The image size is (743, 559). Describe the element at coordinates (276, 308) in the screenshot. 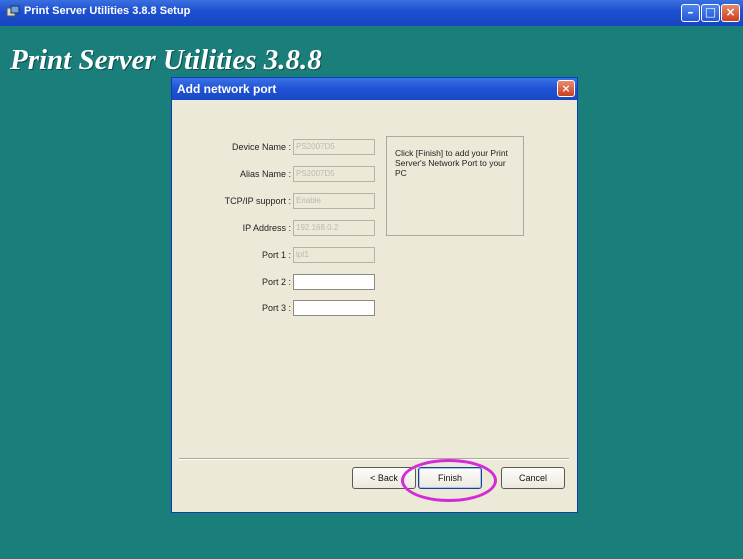

I see `port3-label: Port 3 :` at that location.